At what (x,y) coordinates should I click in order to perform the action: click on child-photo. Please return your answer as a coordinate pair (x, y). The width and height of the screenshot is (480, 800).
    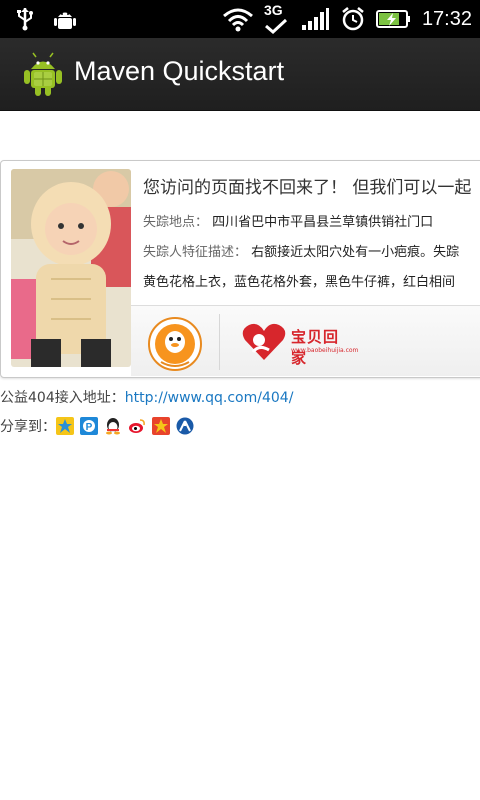
    Looking at the image, I should click on (71, 268).